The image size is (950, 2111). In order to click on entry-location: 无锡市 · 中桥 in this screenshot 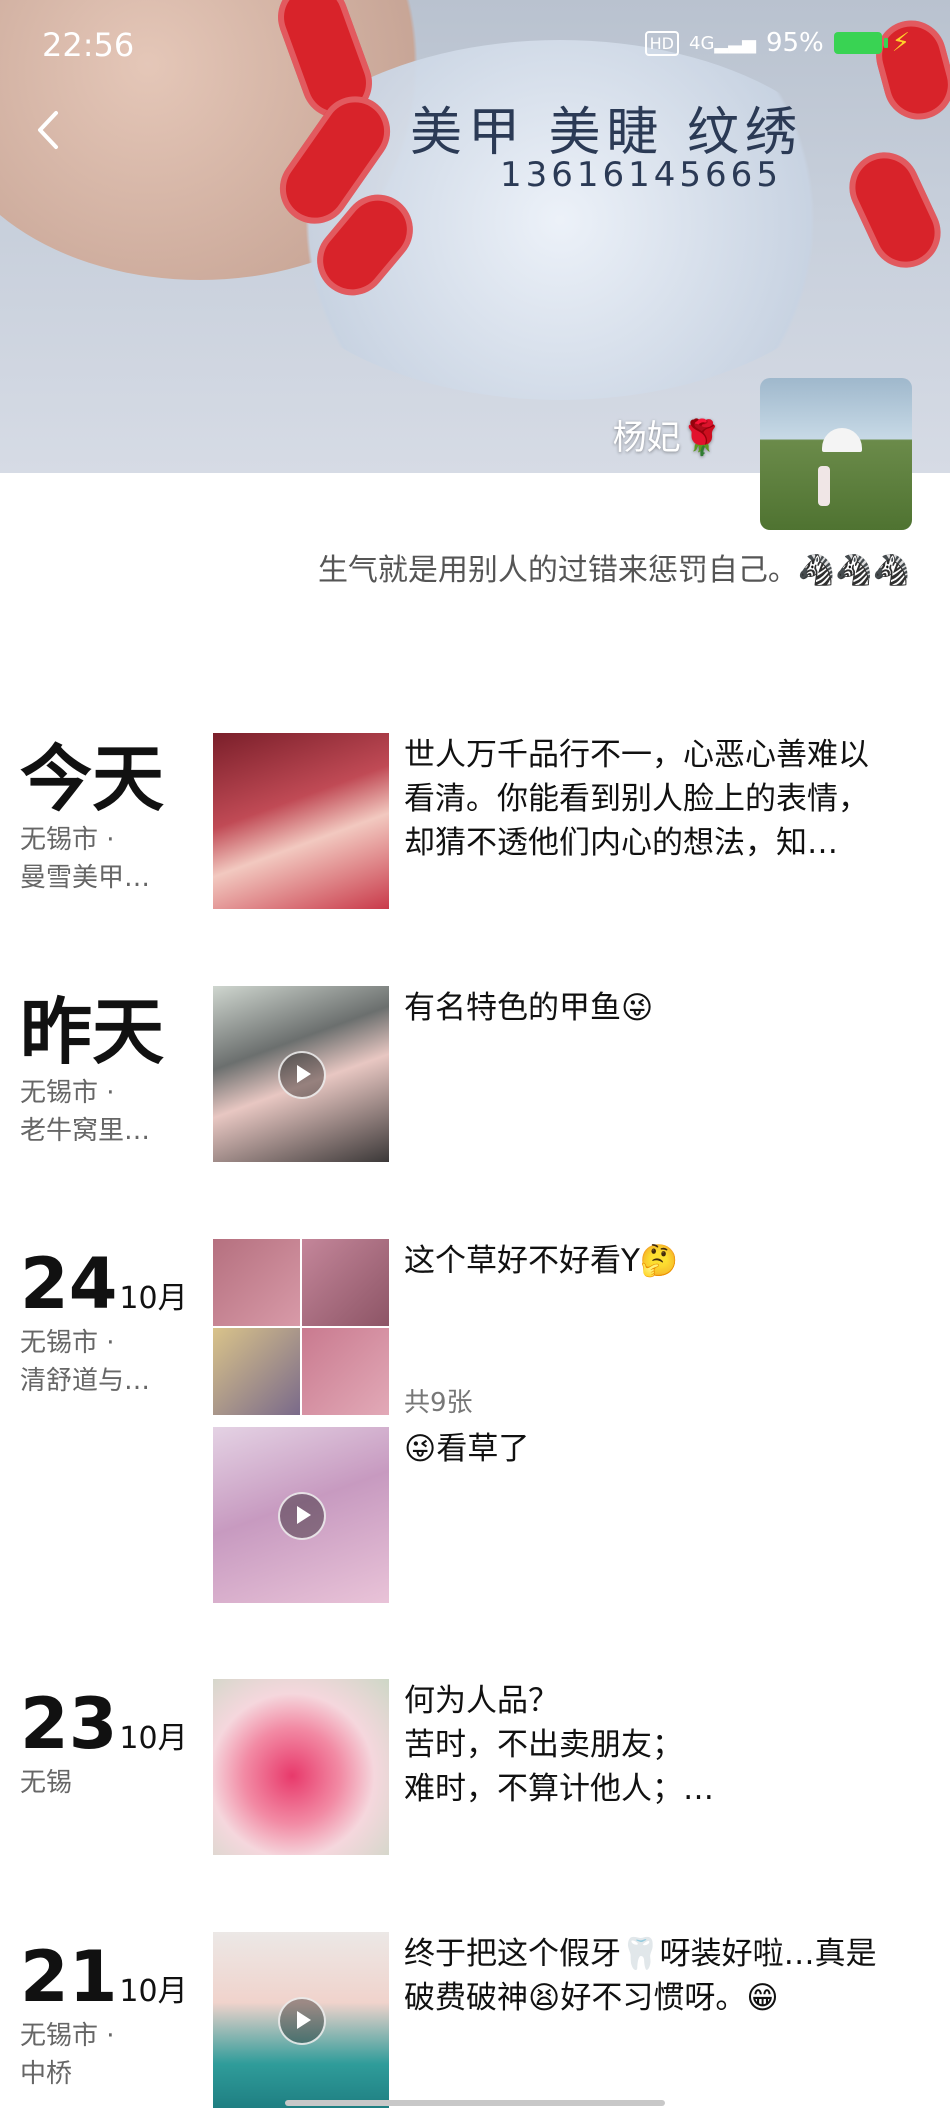, I will do `click(67, 2055)`.